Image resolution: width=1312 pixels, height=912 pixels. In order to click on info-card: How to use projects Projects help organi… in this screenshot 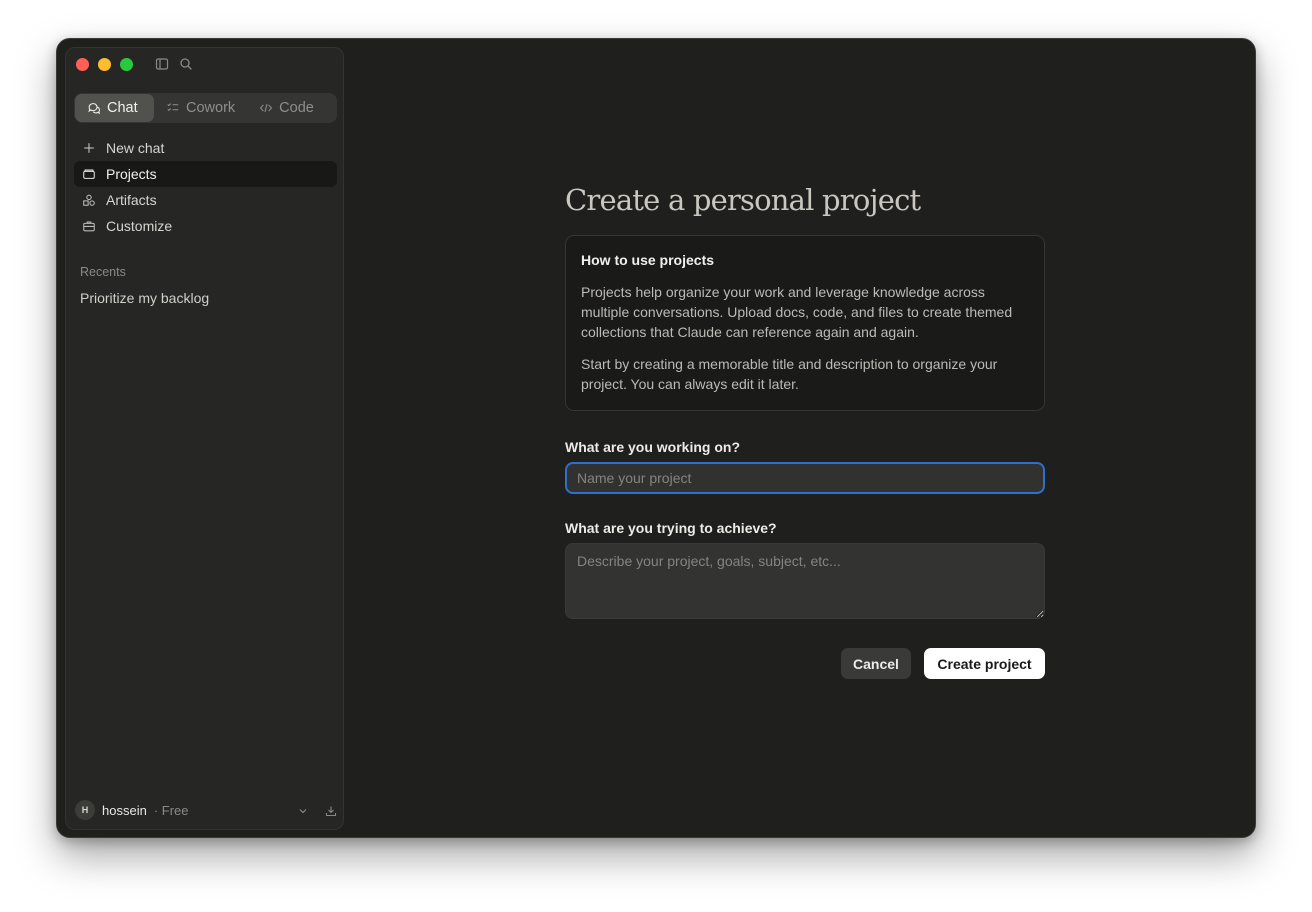, I will do `click(805, 323)`.